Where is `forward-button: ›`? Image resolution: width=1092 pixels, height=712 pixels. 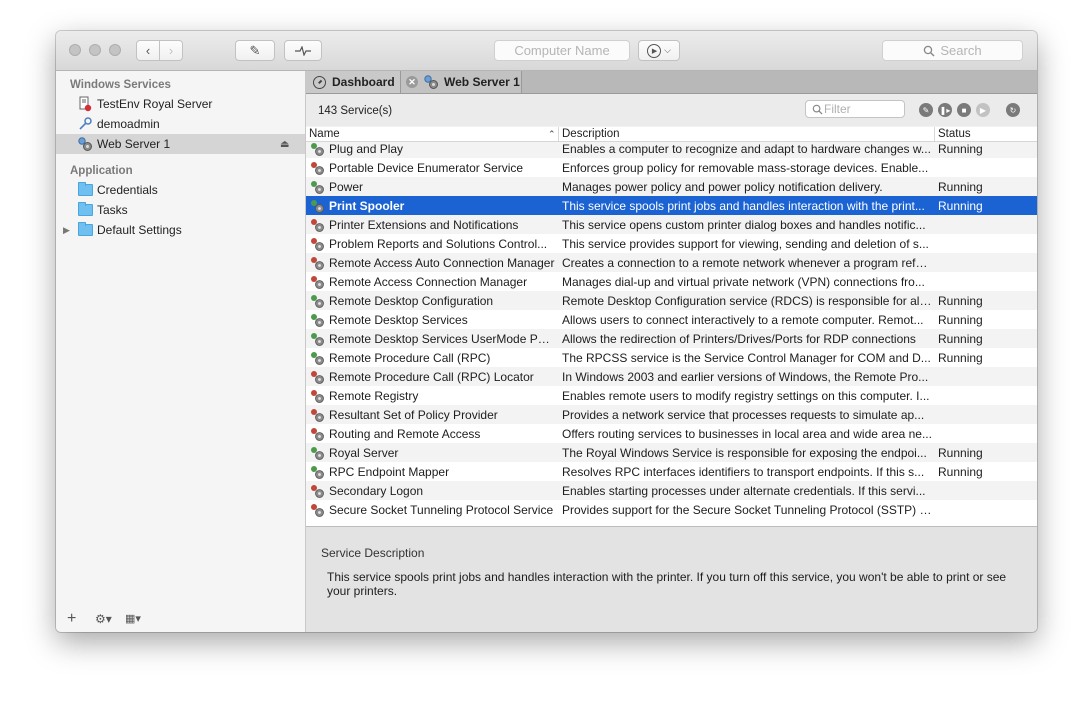 forward-button: › is located at coordinates (171, 50).